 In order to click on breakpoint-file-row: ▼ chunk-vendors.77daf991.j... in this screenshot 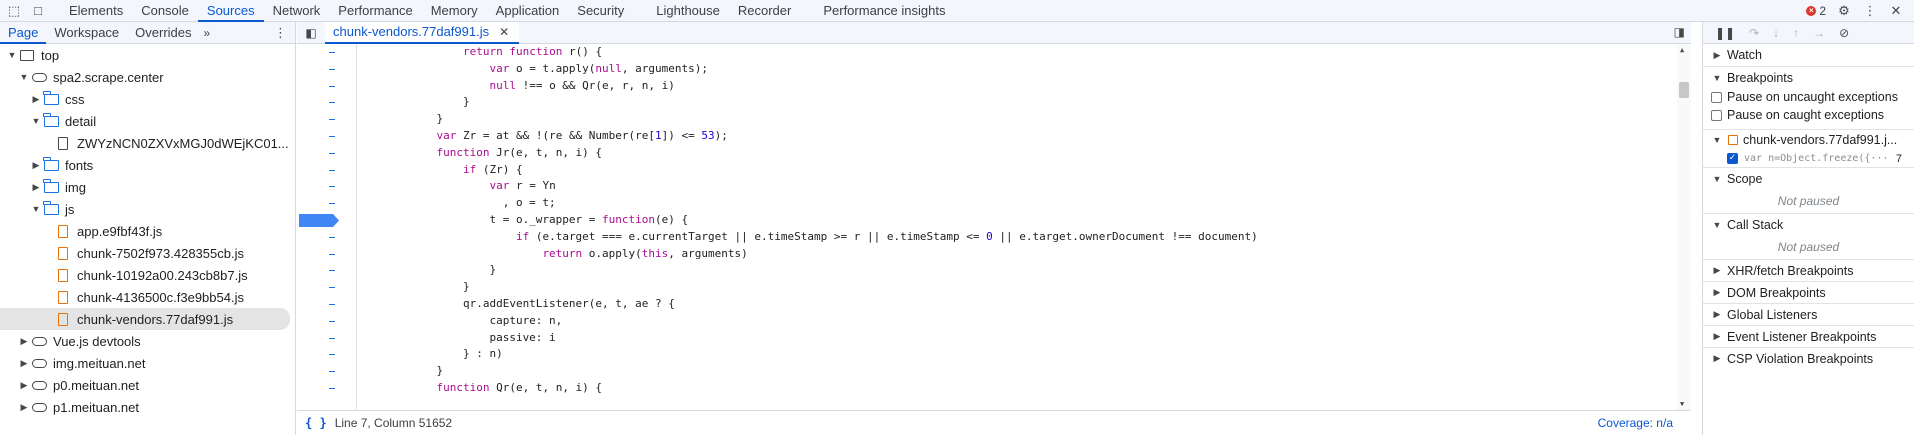, I will do `click(1808, 140)`.